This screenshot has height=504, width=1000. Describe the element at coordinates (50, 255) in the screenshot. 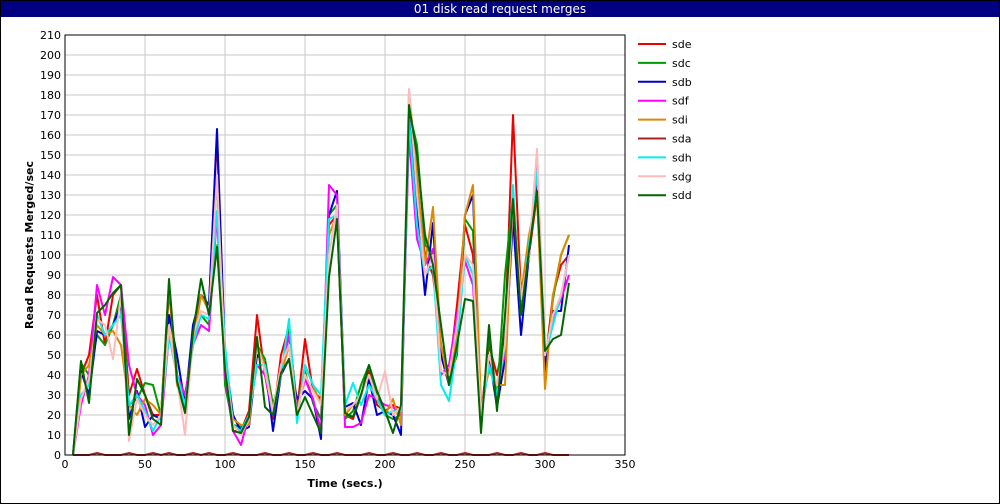

I see `y-tick-label: 100` at that location.